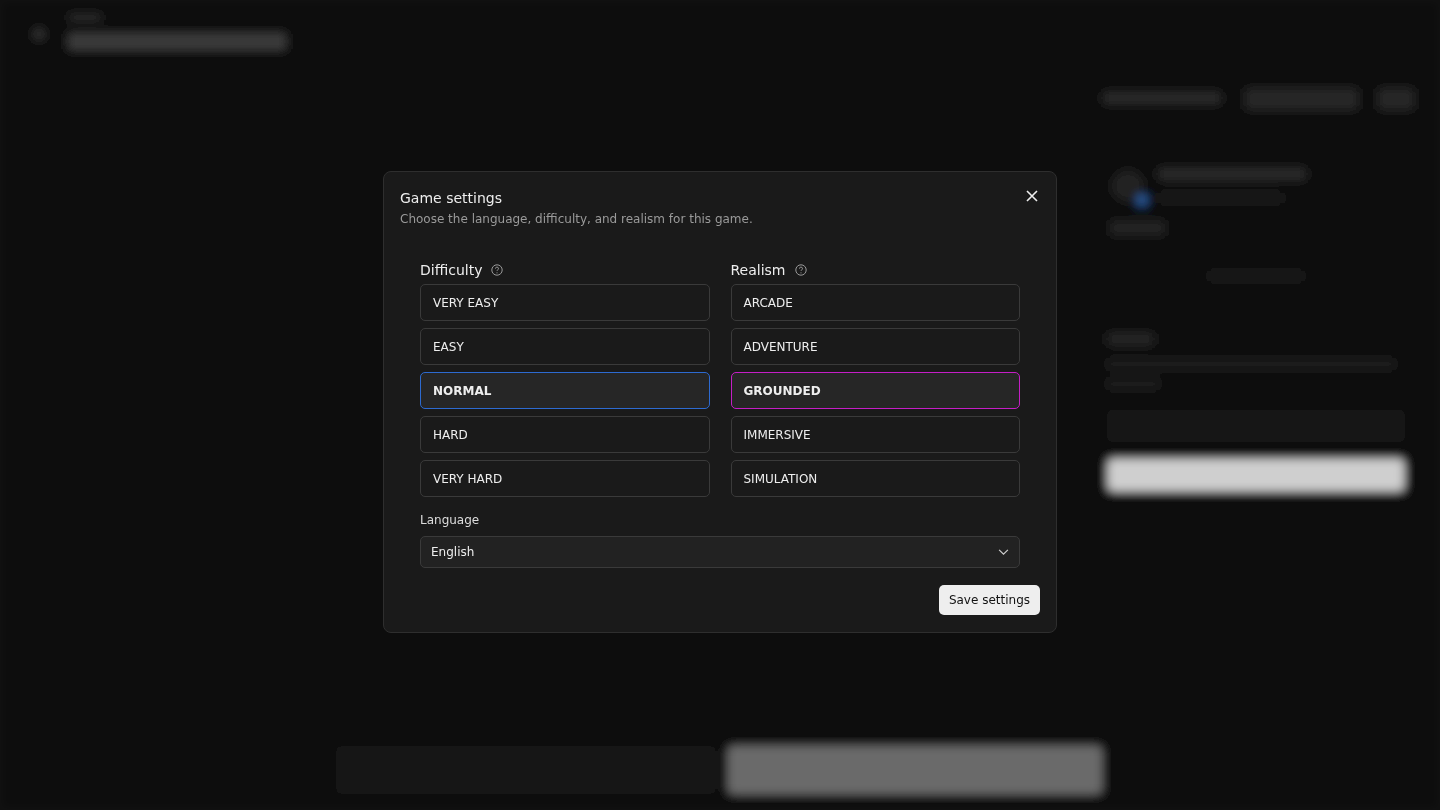 The image size is (1440, 810). I want to click on chevron-down-icon, so click(1003, 552).